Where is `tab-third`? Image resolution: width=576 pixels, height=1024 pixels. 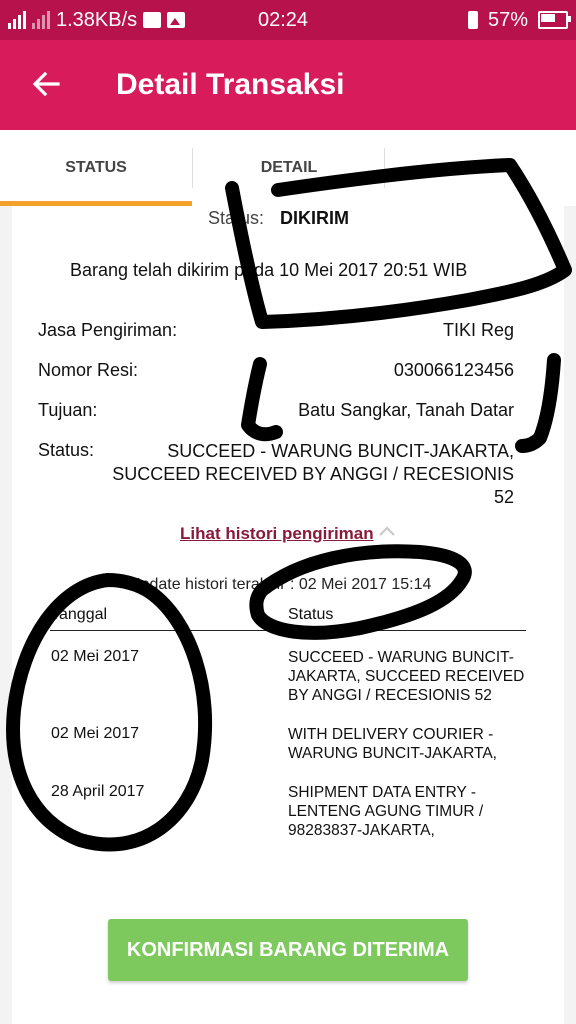 tab-third is located at coordinates (480, 168).